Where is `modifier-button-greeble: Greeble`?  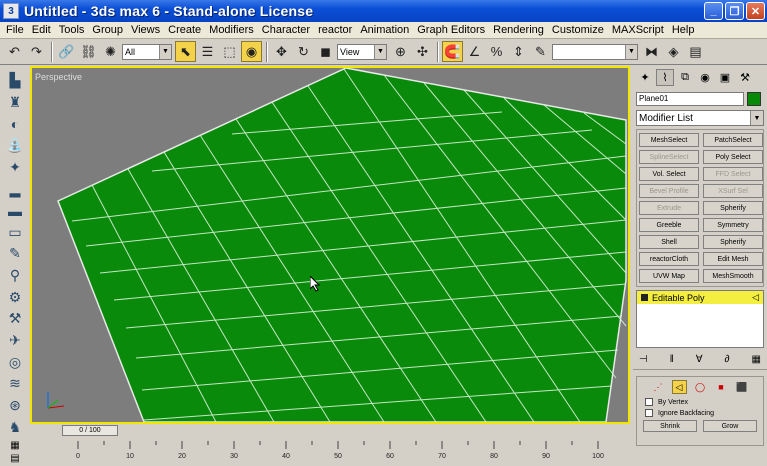
modifier-button-greeble: Greeble is located at coordinates (669, 225).